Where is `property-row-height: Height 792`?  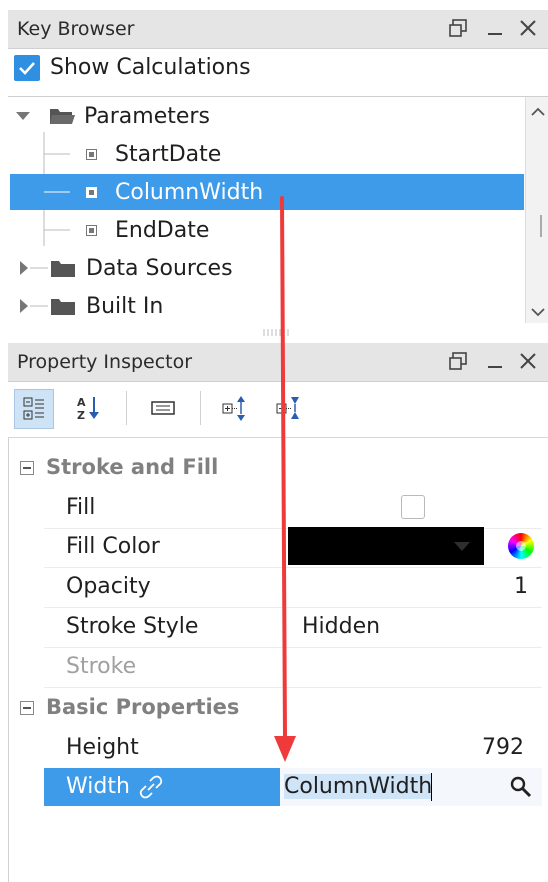
property-row-height: Height 792 is located at coordinates (293, 748).